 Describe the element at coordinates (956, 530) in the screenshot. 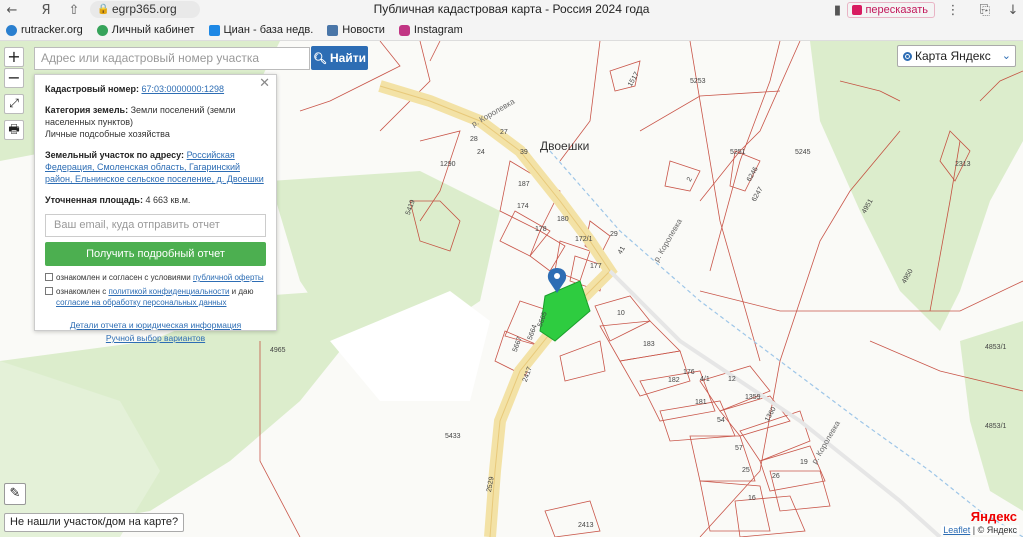

I see `leaflet-link: Leaflet` at that location.